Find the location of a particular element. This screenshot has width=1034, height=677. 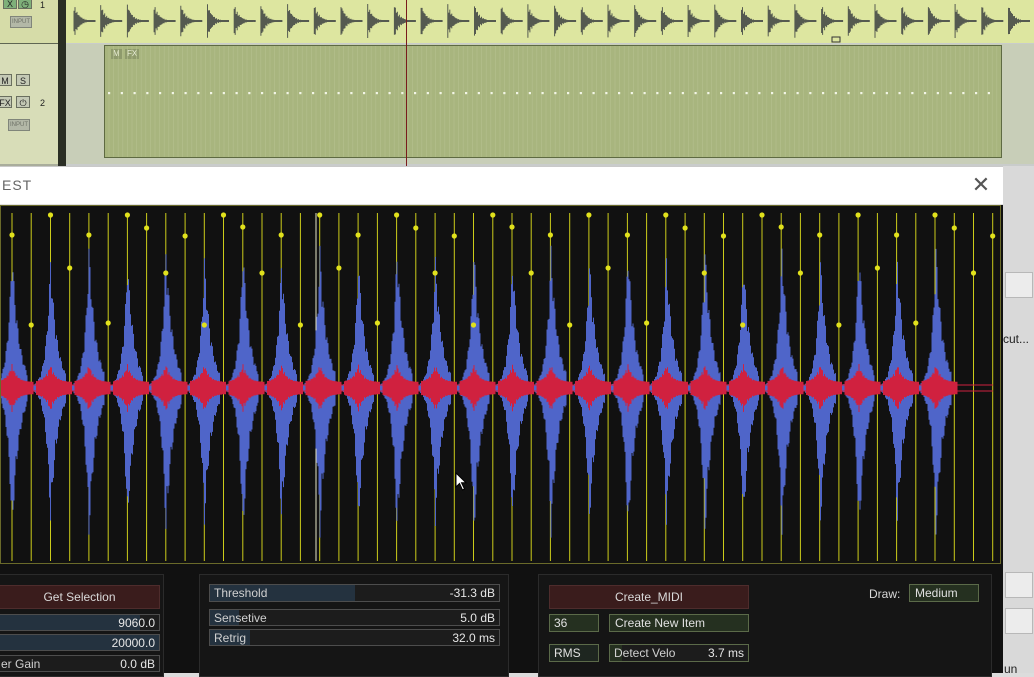

track-2-number: 2 is located at coordinates (43, 103).